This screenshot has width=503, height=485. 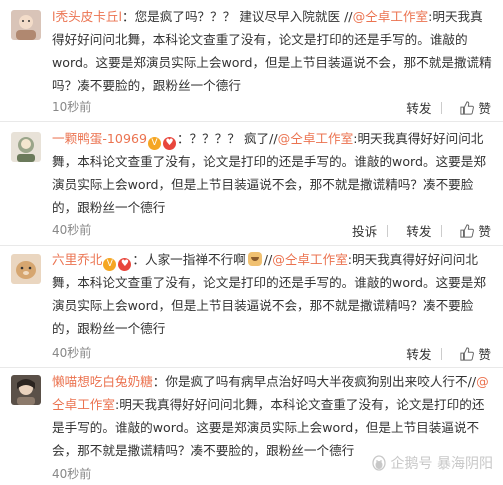 I want to click on comment-actions: 投诉 转发 赞, so click(x=412, y=230).